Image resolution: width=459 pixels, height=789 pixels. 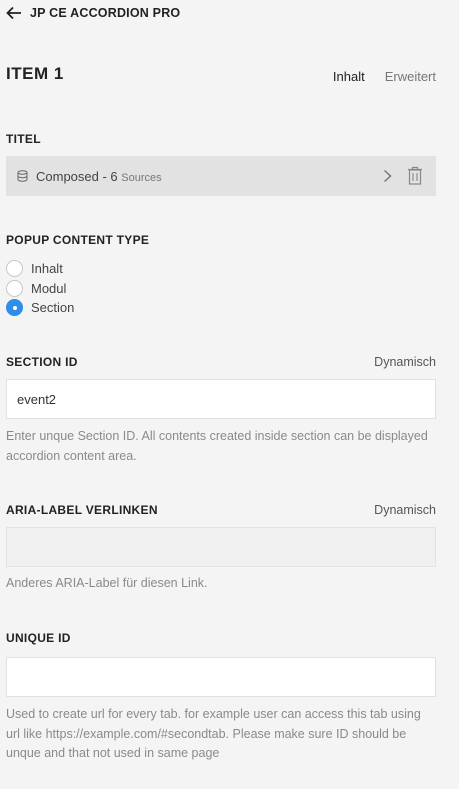 What do you see at coordinates (141, 177) in the screenshot?
I see `source-sub-label: Sources` at bounding box center [141, 177].